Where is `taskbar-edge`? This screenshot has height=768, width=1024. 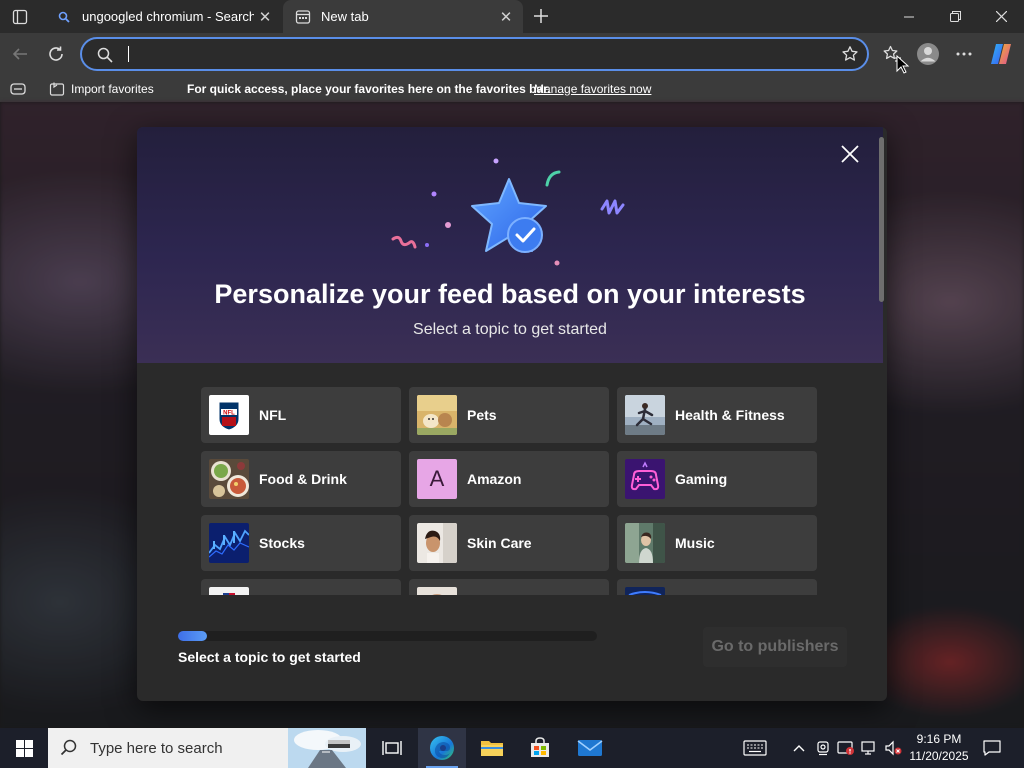 taskbar-edge is located at coordinates (442, 748).